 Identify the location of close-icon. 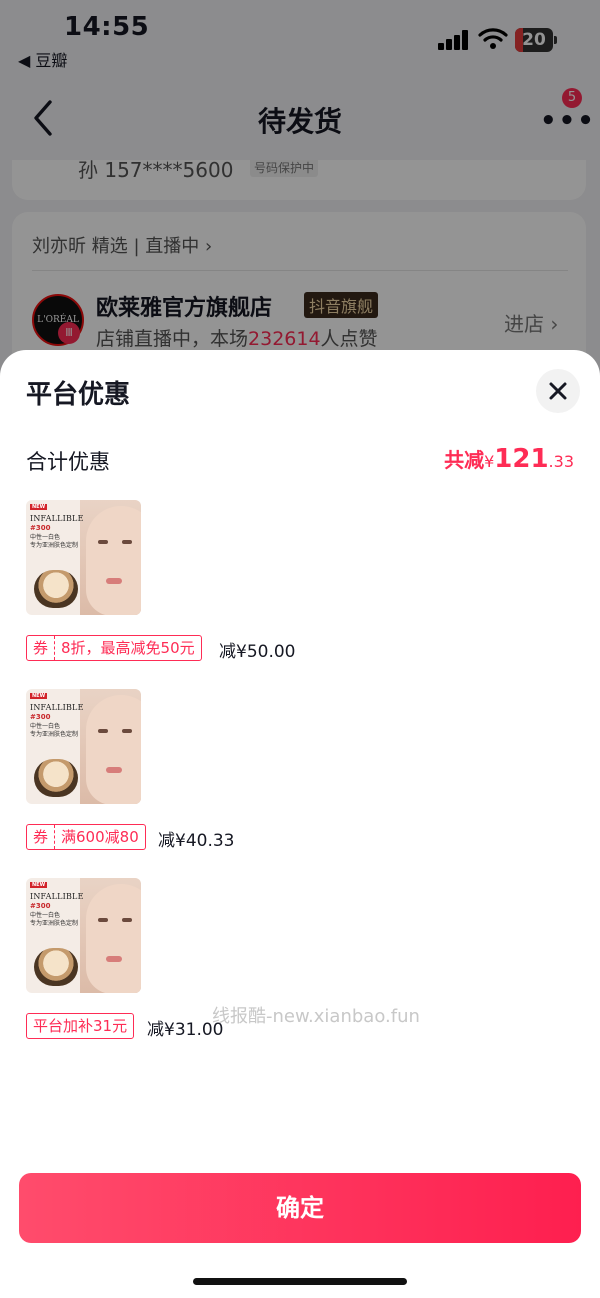
(558, 391).